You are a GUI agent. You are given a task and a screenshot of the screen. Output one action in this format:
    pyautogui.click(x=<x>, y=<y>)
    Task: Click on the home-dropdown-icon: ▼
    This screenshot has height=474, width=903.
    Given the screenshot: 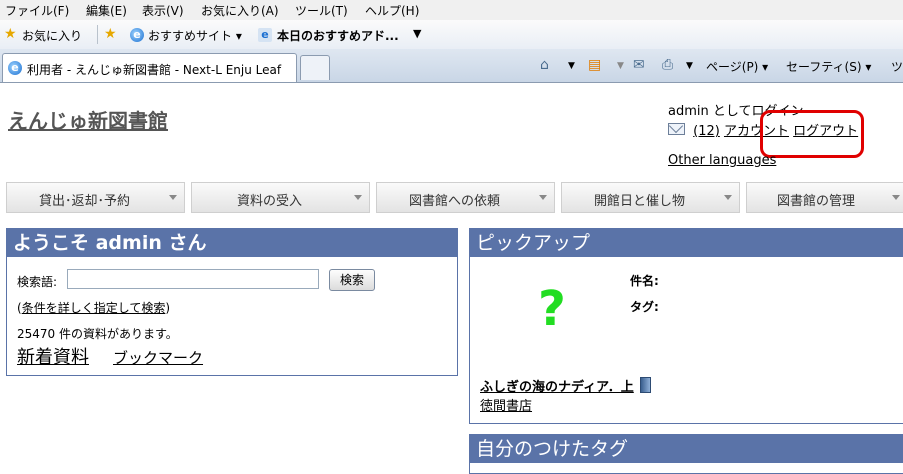 What is the action you would take?
    pyautogui.click(x=571, y=66)
    